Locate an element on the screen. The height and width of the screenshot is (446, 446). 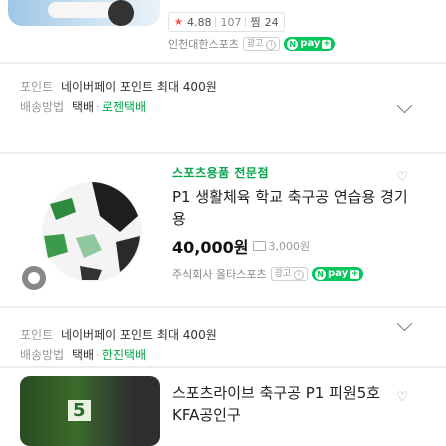
courier: 한진택배 is located at coordinates (124, 355).